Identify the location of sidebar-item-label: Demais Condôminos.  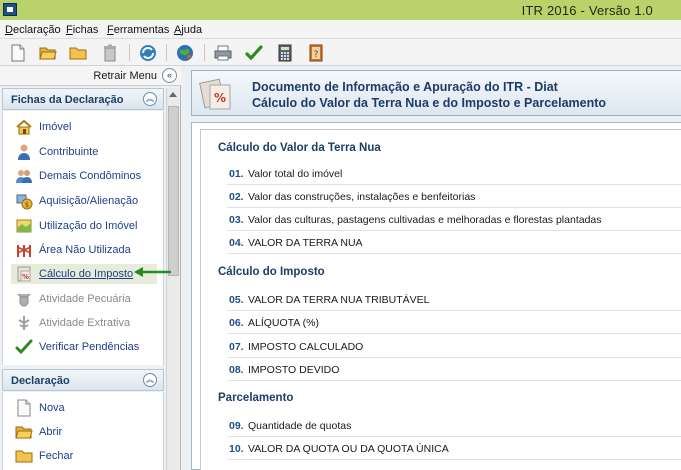
(90, 176).